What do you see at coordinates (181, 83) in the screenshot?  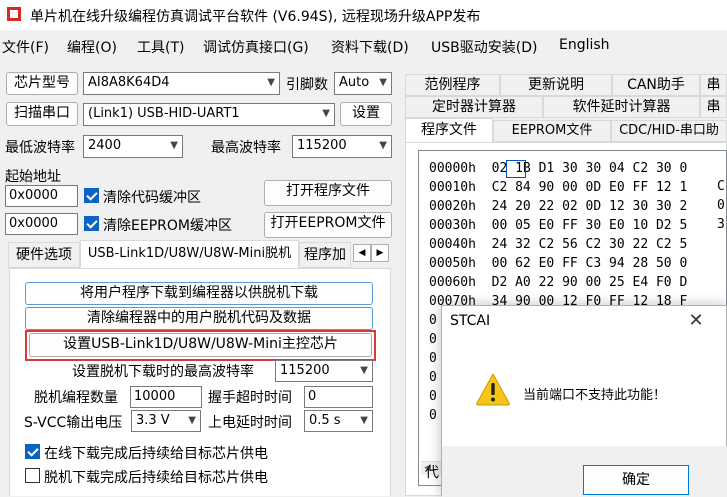 I see `chip-model-select: AI8A8K64D4 ▼` at bounding box center [181, 83].